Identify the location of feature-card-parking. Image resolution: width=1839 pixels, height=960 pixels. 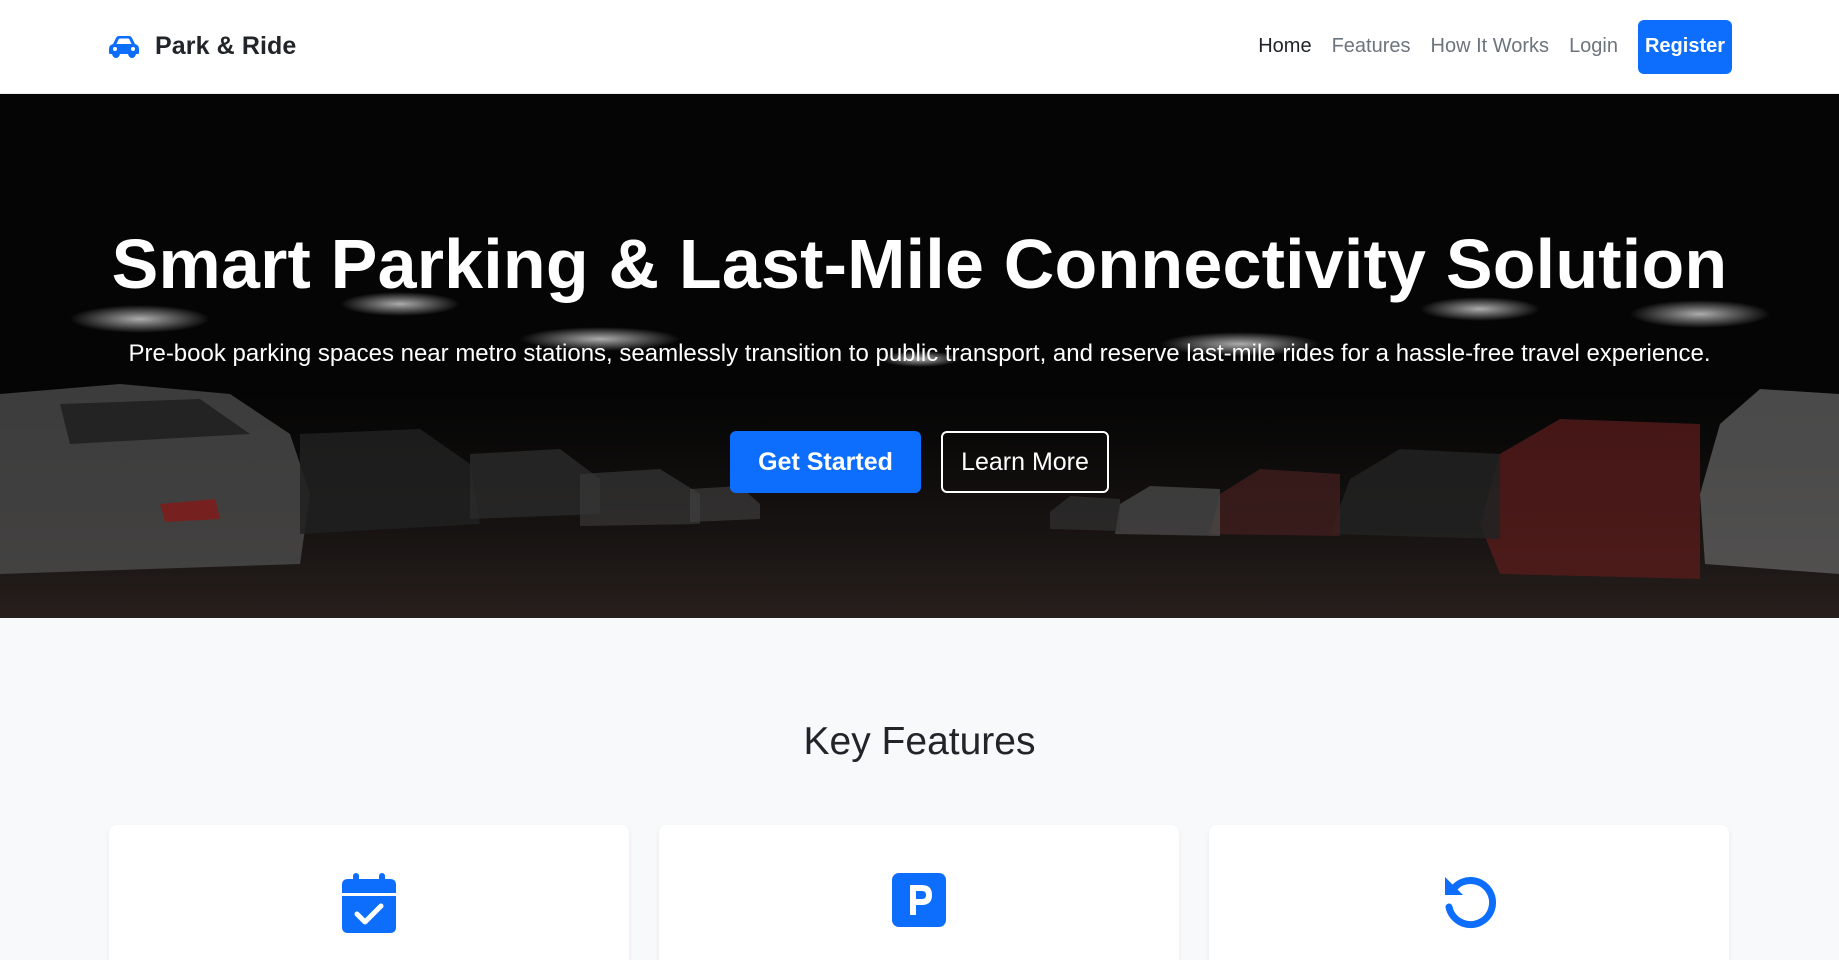
(919, 892).